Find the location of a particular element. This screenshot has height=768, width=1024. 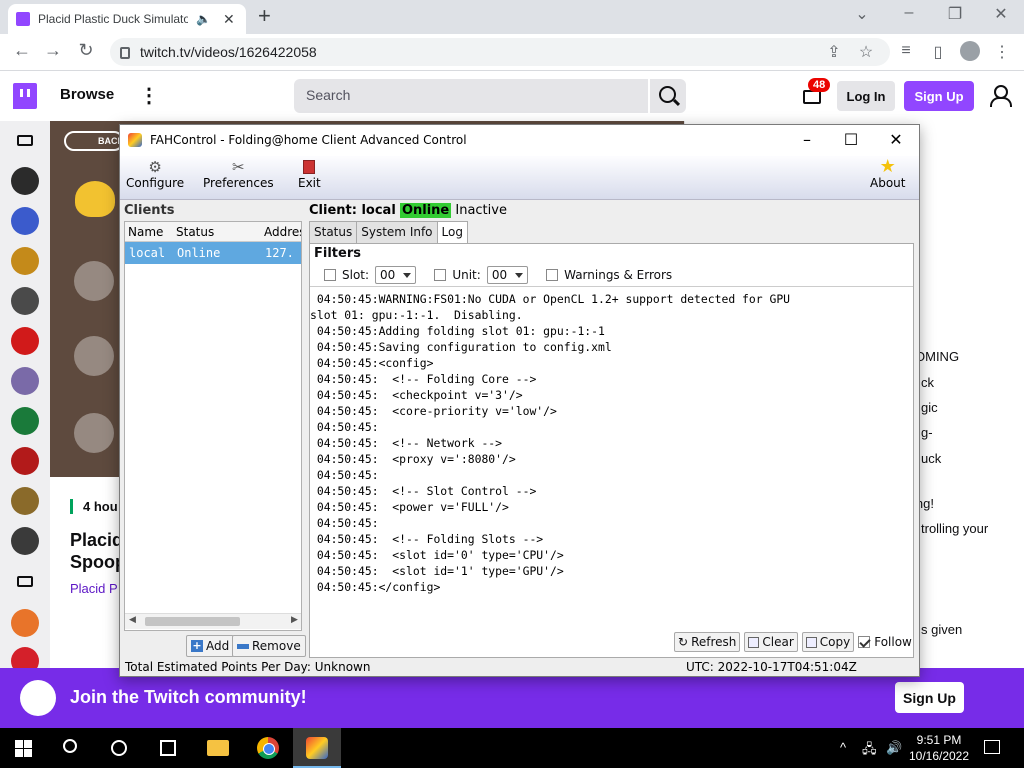

log-line: 04:50:45: <checkpoint v='3'/> is located at coordinates (416, 395).